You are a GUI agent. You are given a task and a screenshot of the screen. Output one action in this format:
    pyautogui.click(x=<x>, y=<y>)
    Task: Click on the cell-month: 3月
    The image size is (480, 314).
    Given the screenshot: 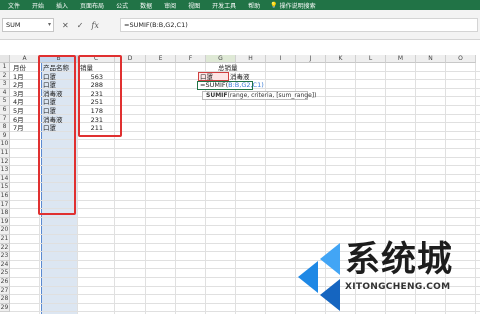 What is the action you would take?
    pyautogui.click(x=18, y=94)
    